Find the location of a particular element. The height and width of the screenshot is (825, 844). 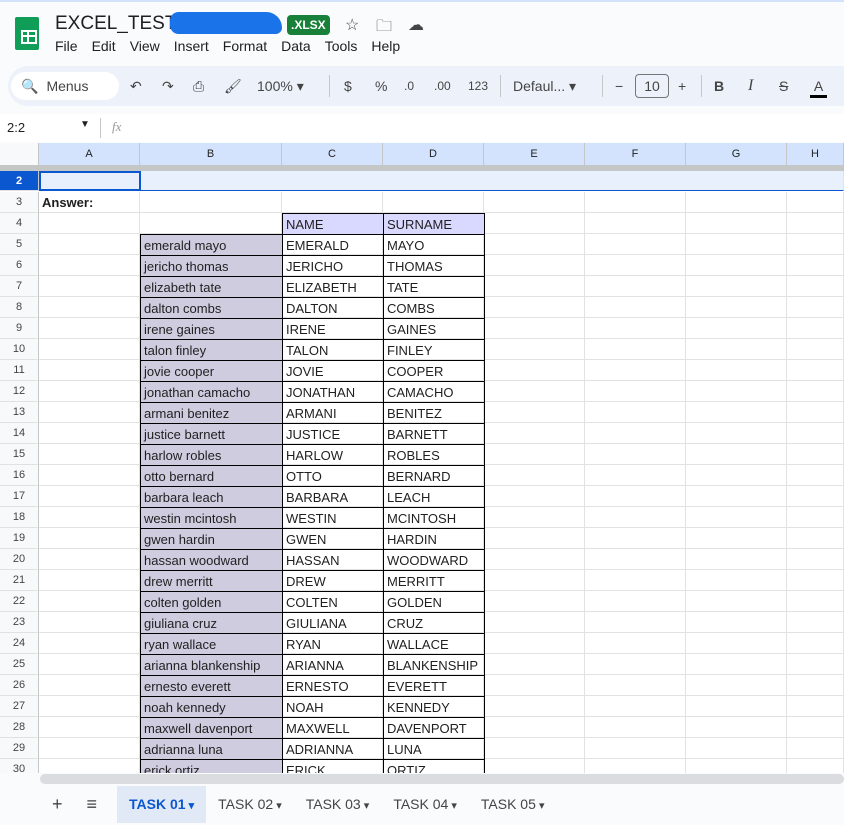

chevron-down-icon: ▾ is located at coordinates (452, 806).